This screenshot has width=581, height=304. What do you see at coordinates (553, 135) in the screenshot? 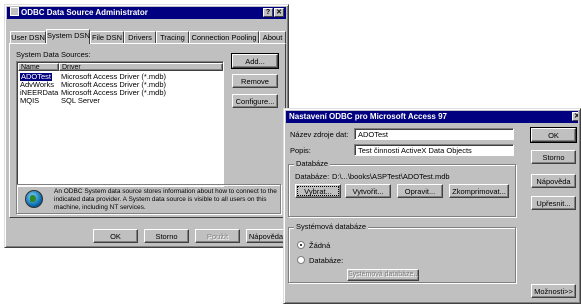
I see `setup-ok-button: OK` at bounding box center [553, 135].